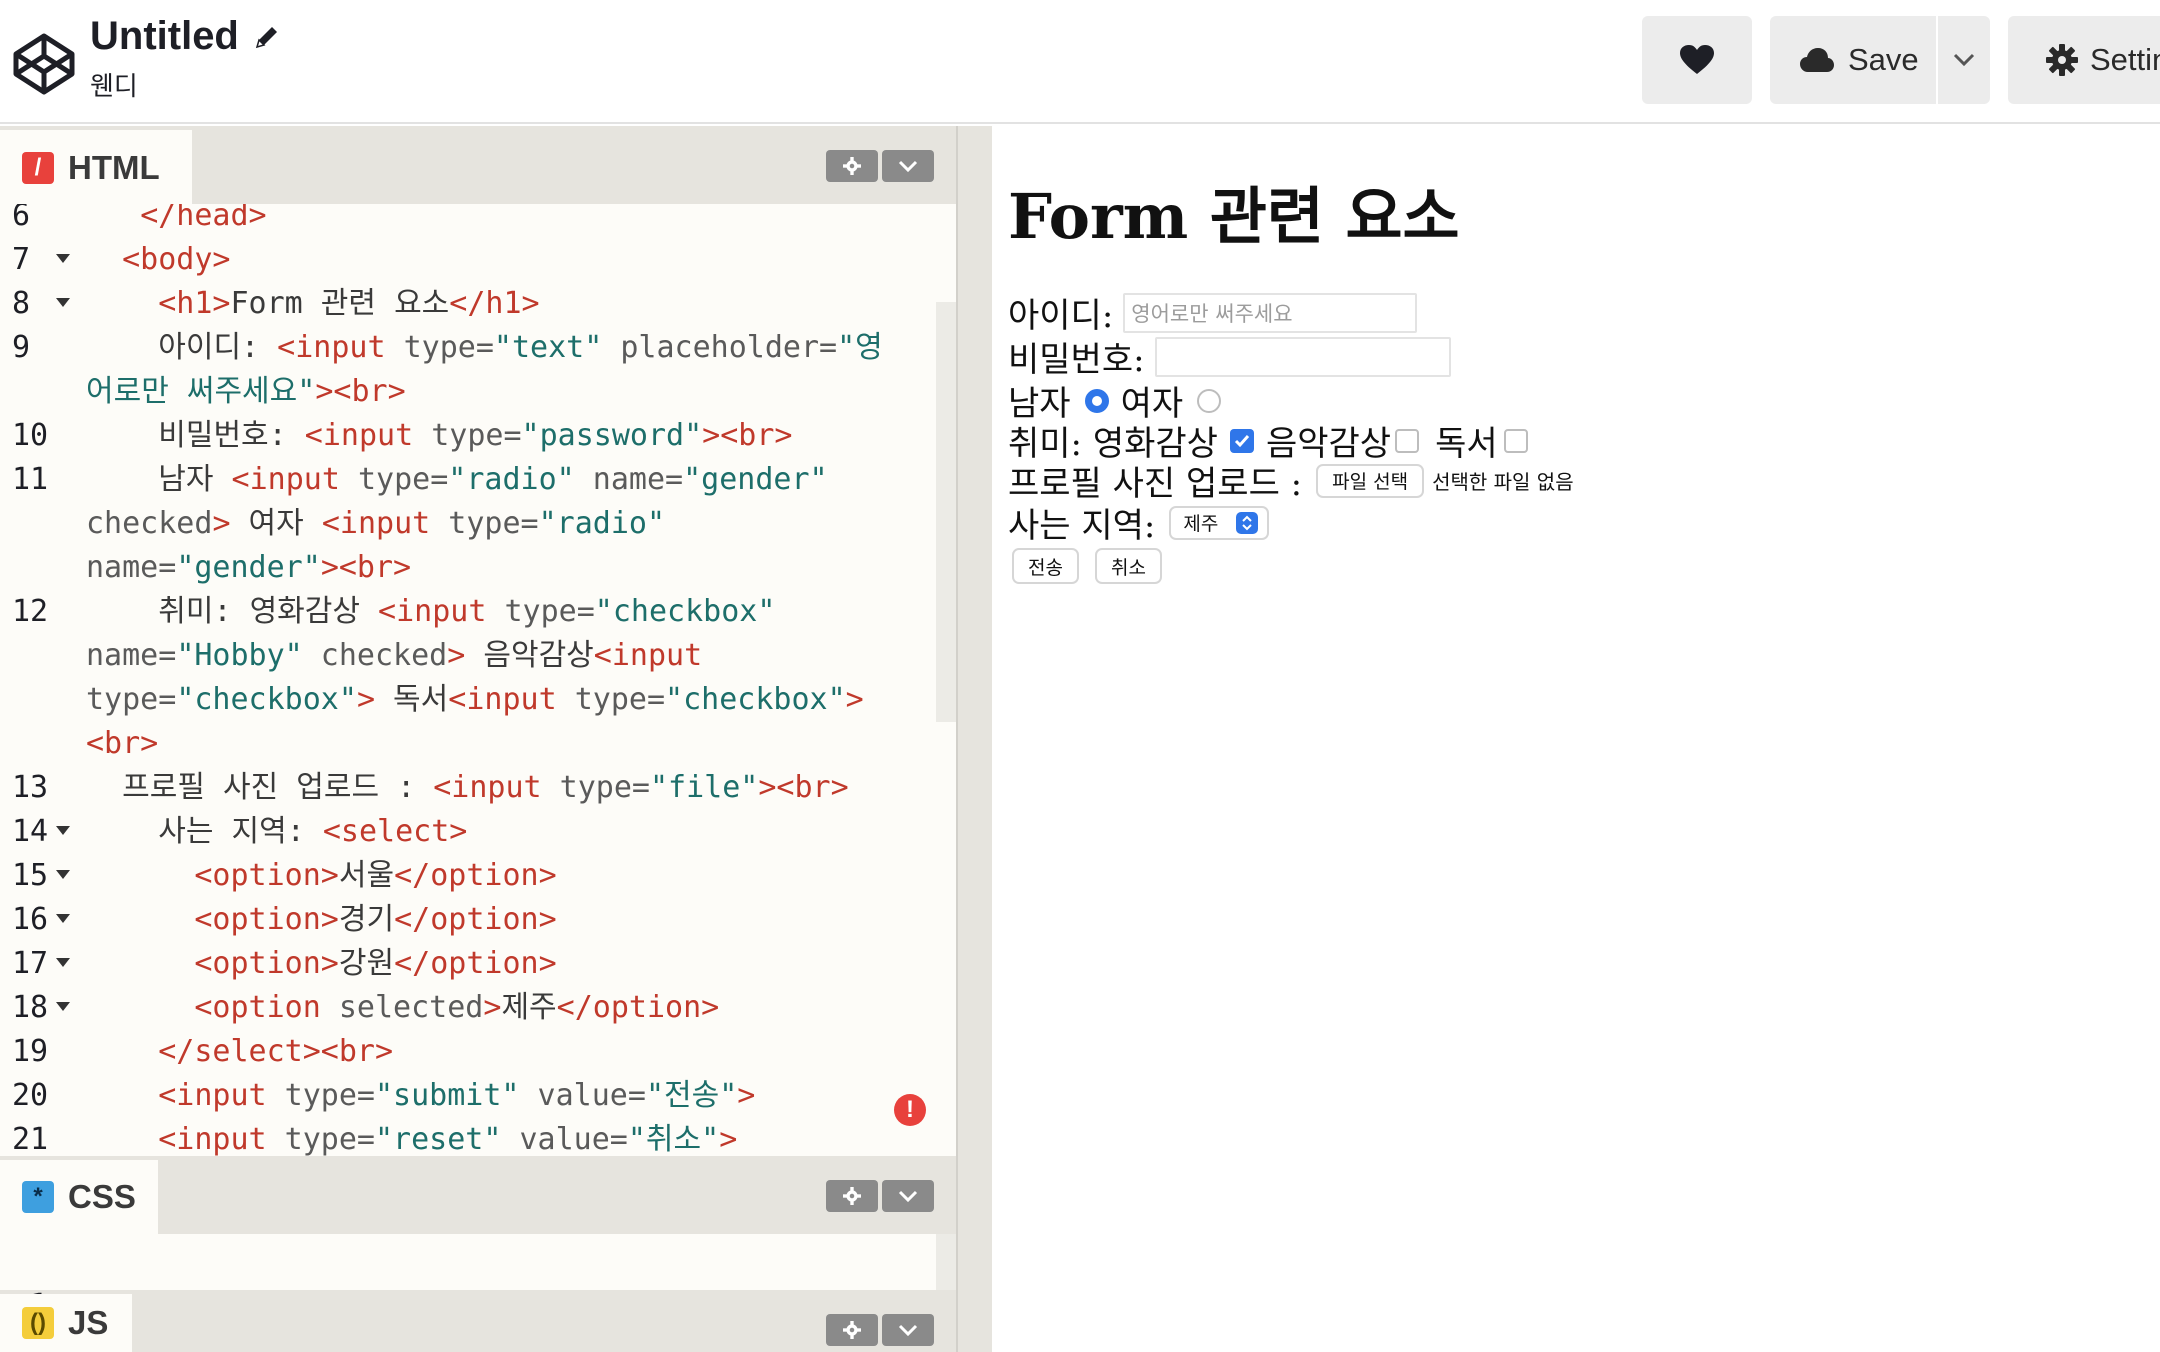 This screenshot has width=2160, height=1352. I want to click on js-collapse-button, so click(908, 1330).